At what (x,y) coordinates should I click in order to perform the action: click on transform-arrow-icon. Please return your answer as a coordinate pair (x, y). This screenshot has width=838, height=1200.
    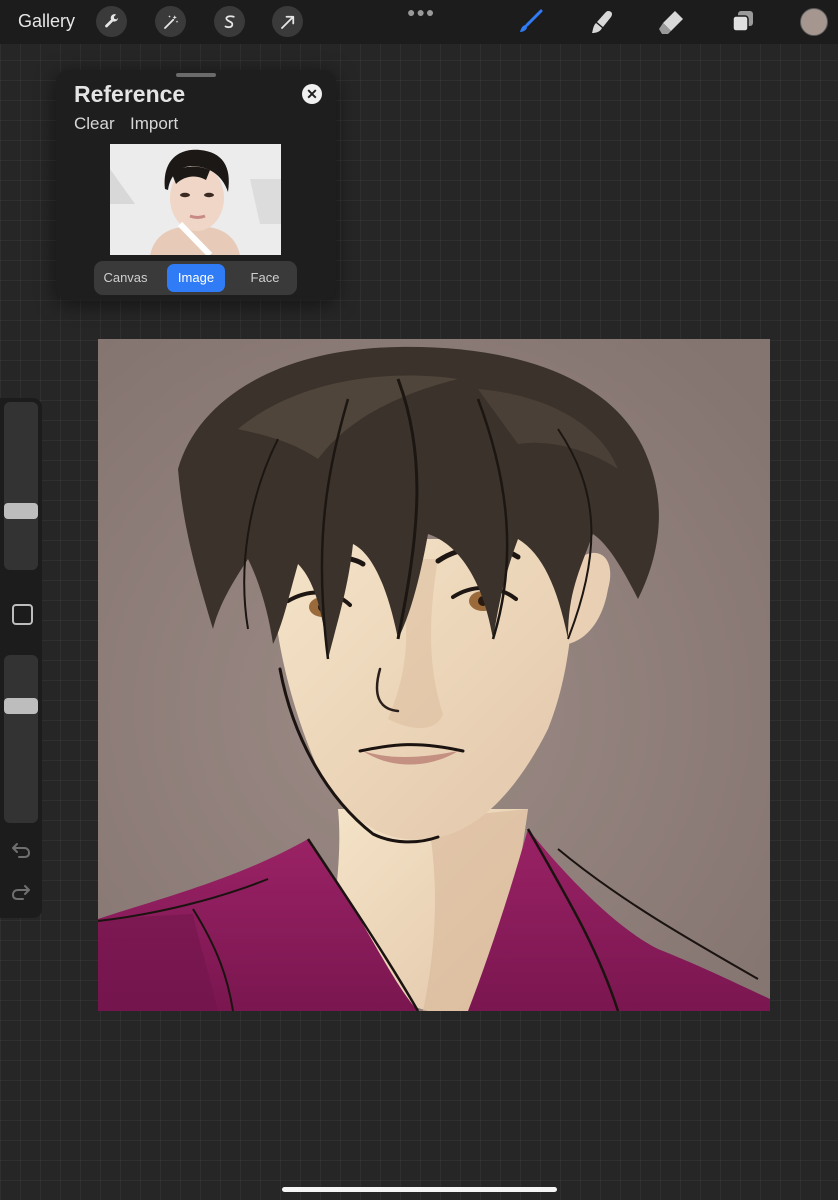
    Looking at the image, I should click on (287, 22).